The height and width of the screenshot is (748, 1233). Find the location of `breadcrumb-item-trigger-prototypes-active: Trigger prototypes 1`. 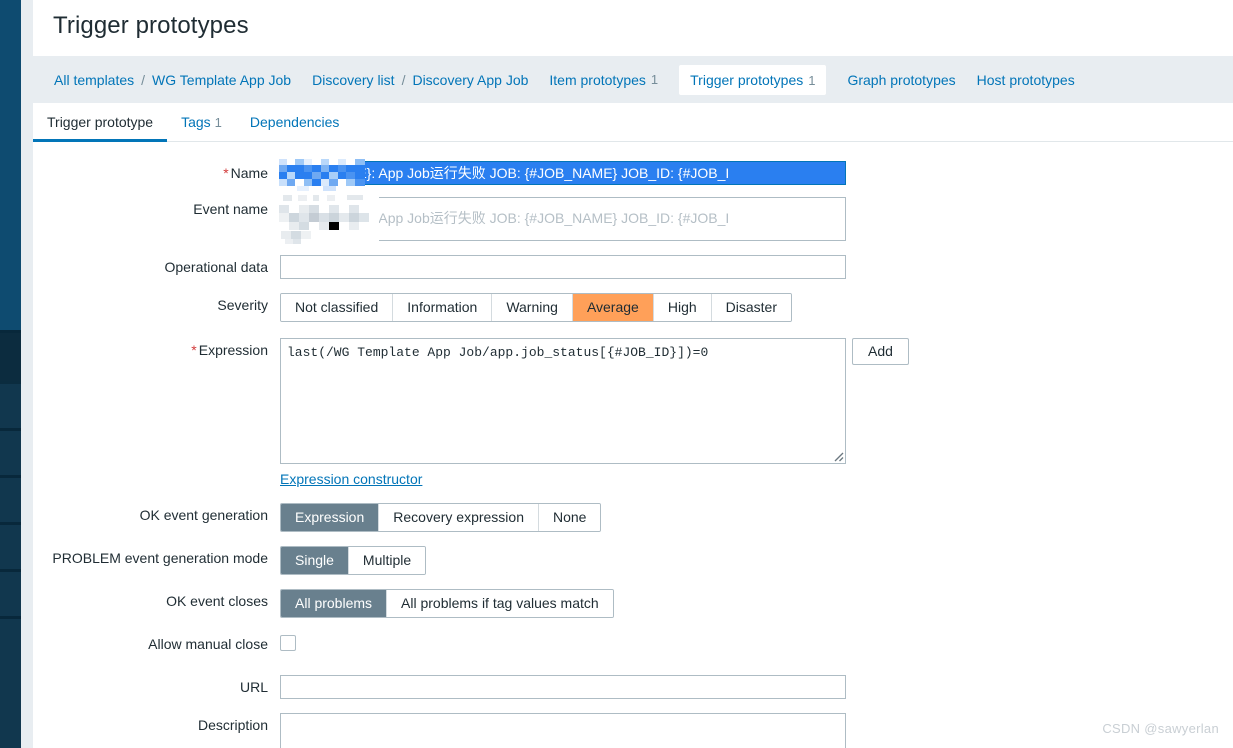

breadcrumb-item-trigger-prototypes-active: Trigger prototypes 1 is located at coordinates (753, 79).